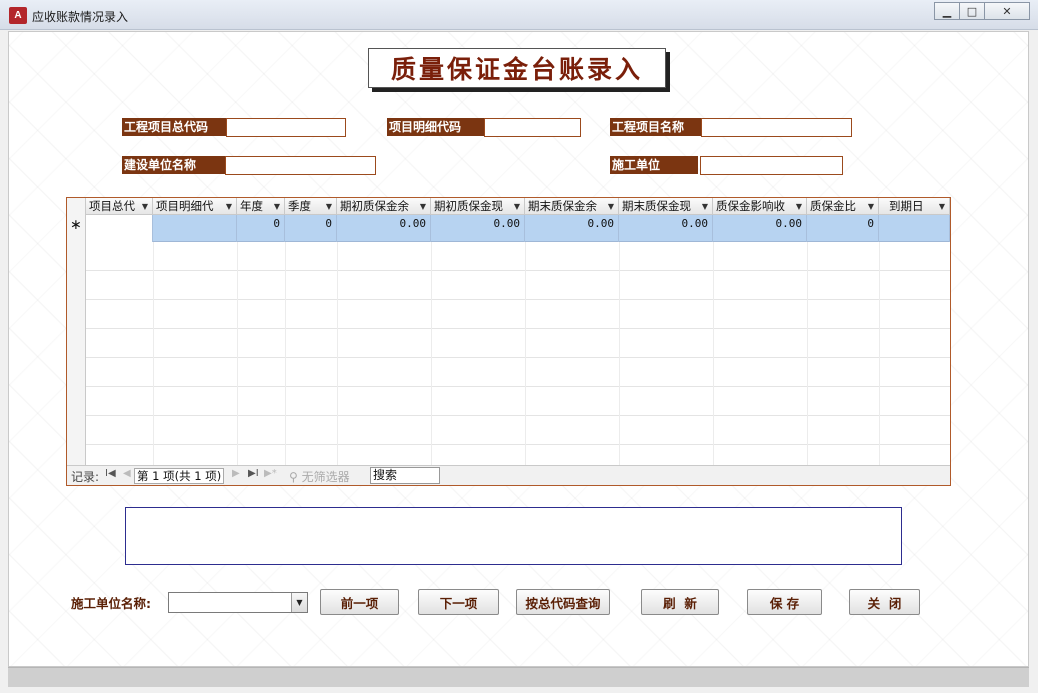 This screenshot has width=1038, height=693. Describe the element at coordinates (784, 602) in the screenshot. I see `save-button: 保 存` at that location.